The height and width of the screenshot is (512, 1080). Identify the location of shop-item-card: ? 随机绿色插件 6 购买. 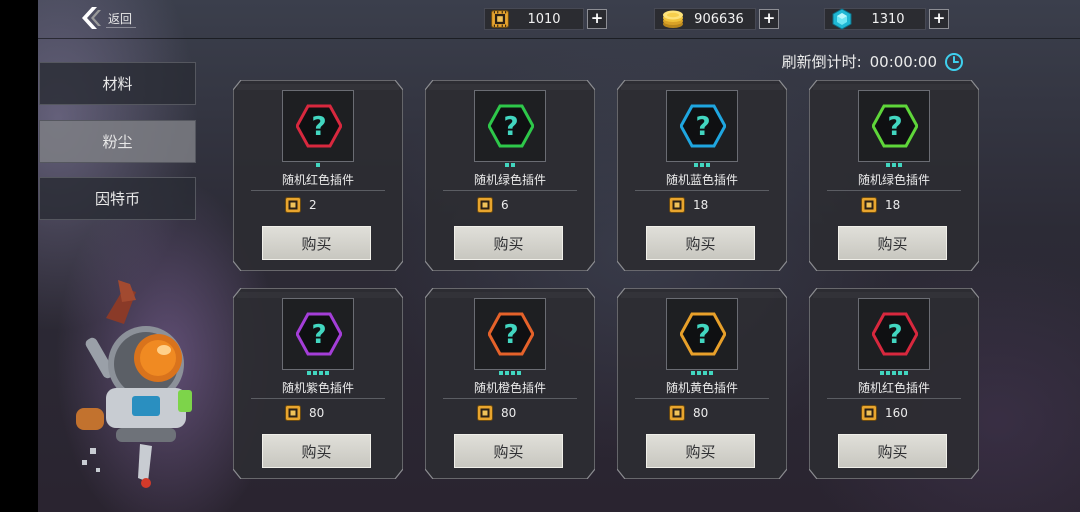
(510, 175).